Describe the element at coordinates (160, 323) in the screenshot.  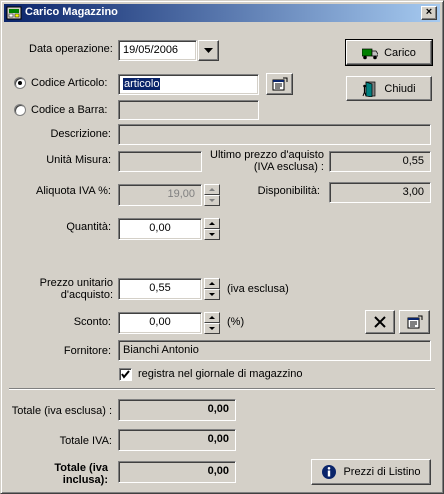
I see `sconto-input: 0,00` at that location.